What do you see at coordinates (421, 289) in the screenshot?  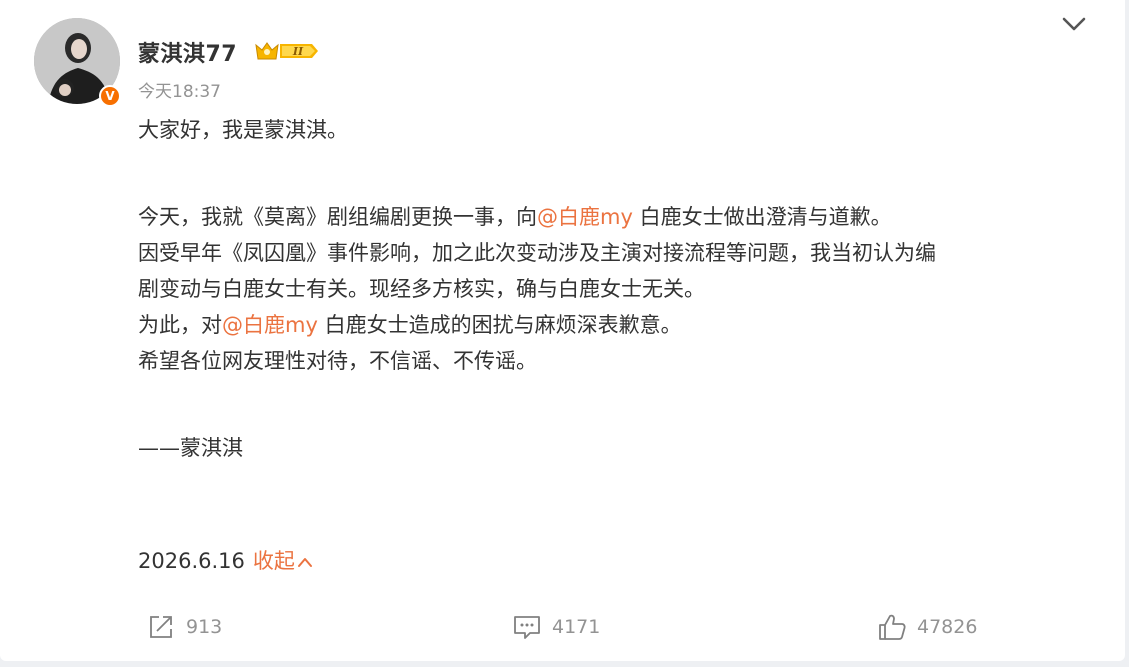 I see `content-line: 剧变动与白鹿女士有关。现经多方核实，确与白鹿女士无关。` at bounding box center [421, 289].